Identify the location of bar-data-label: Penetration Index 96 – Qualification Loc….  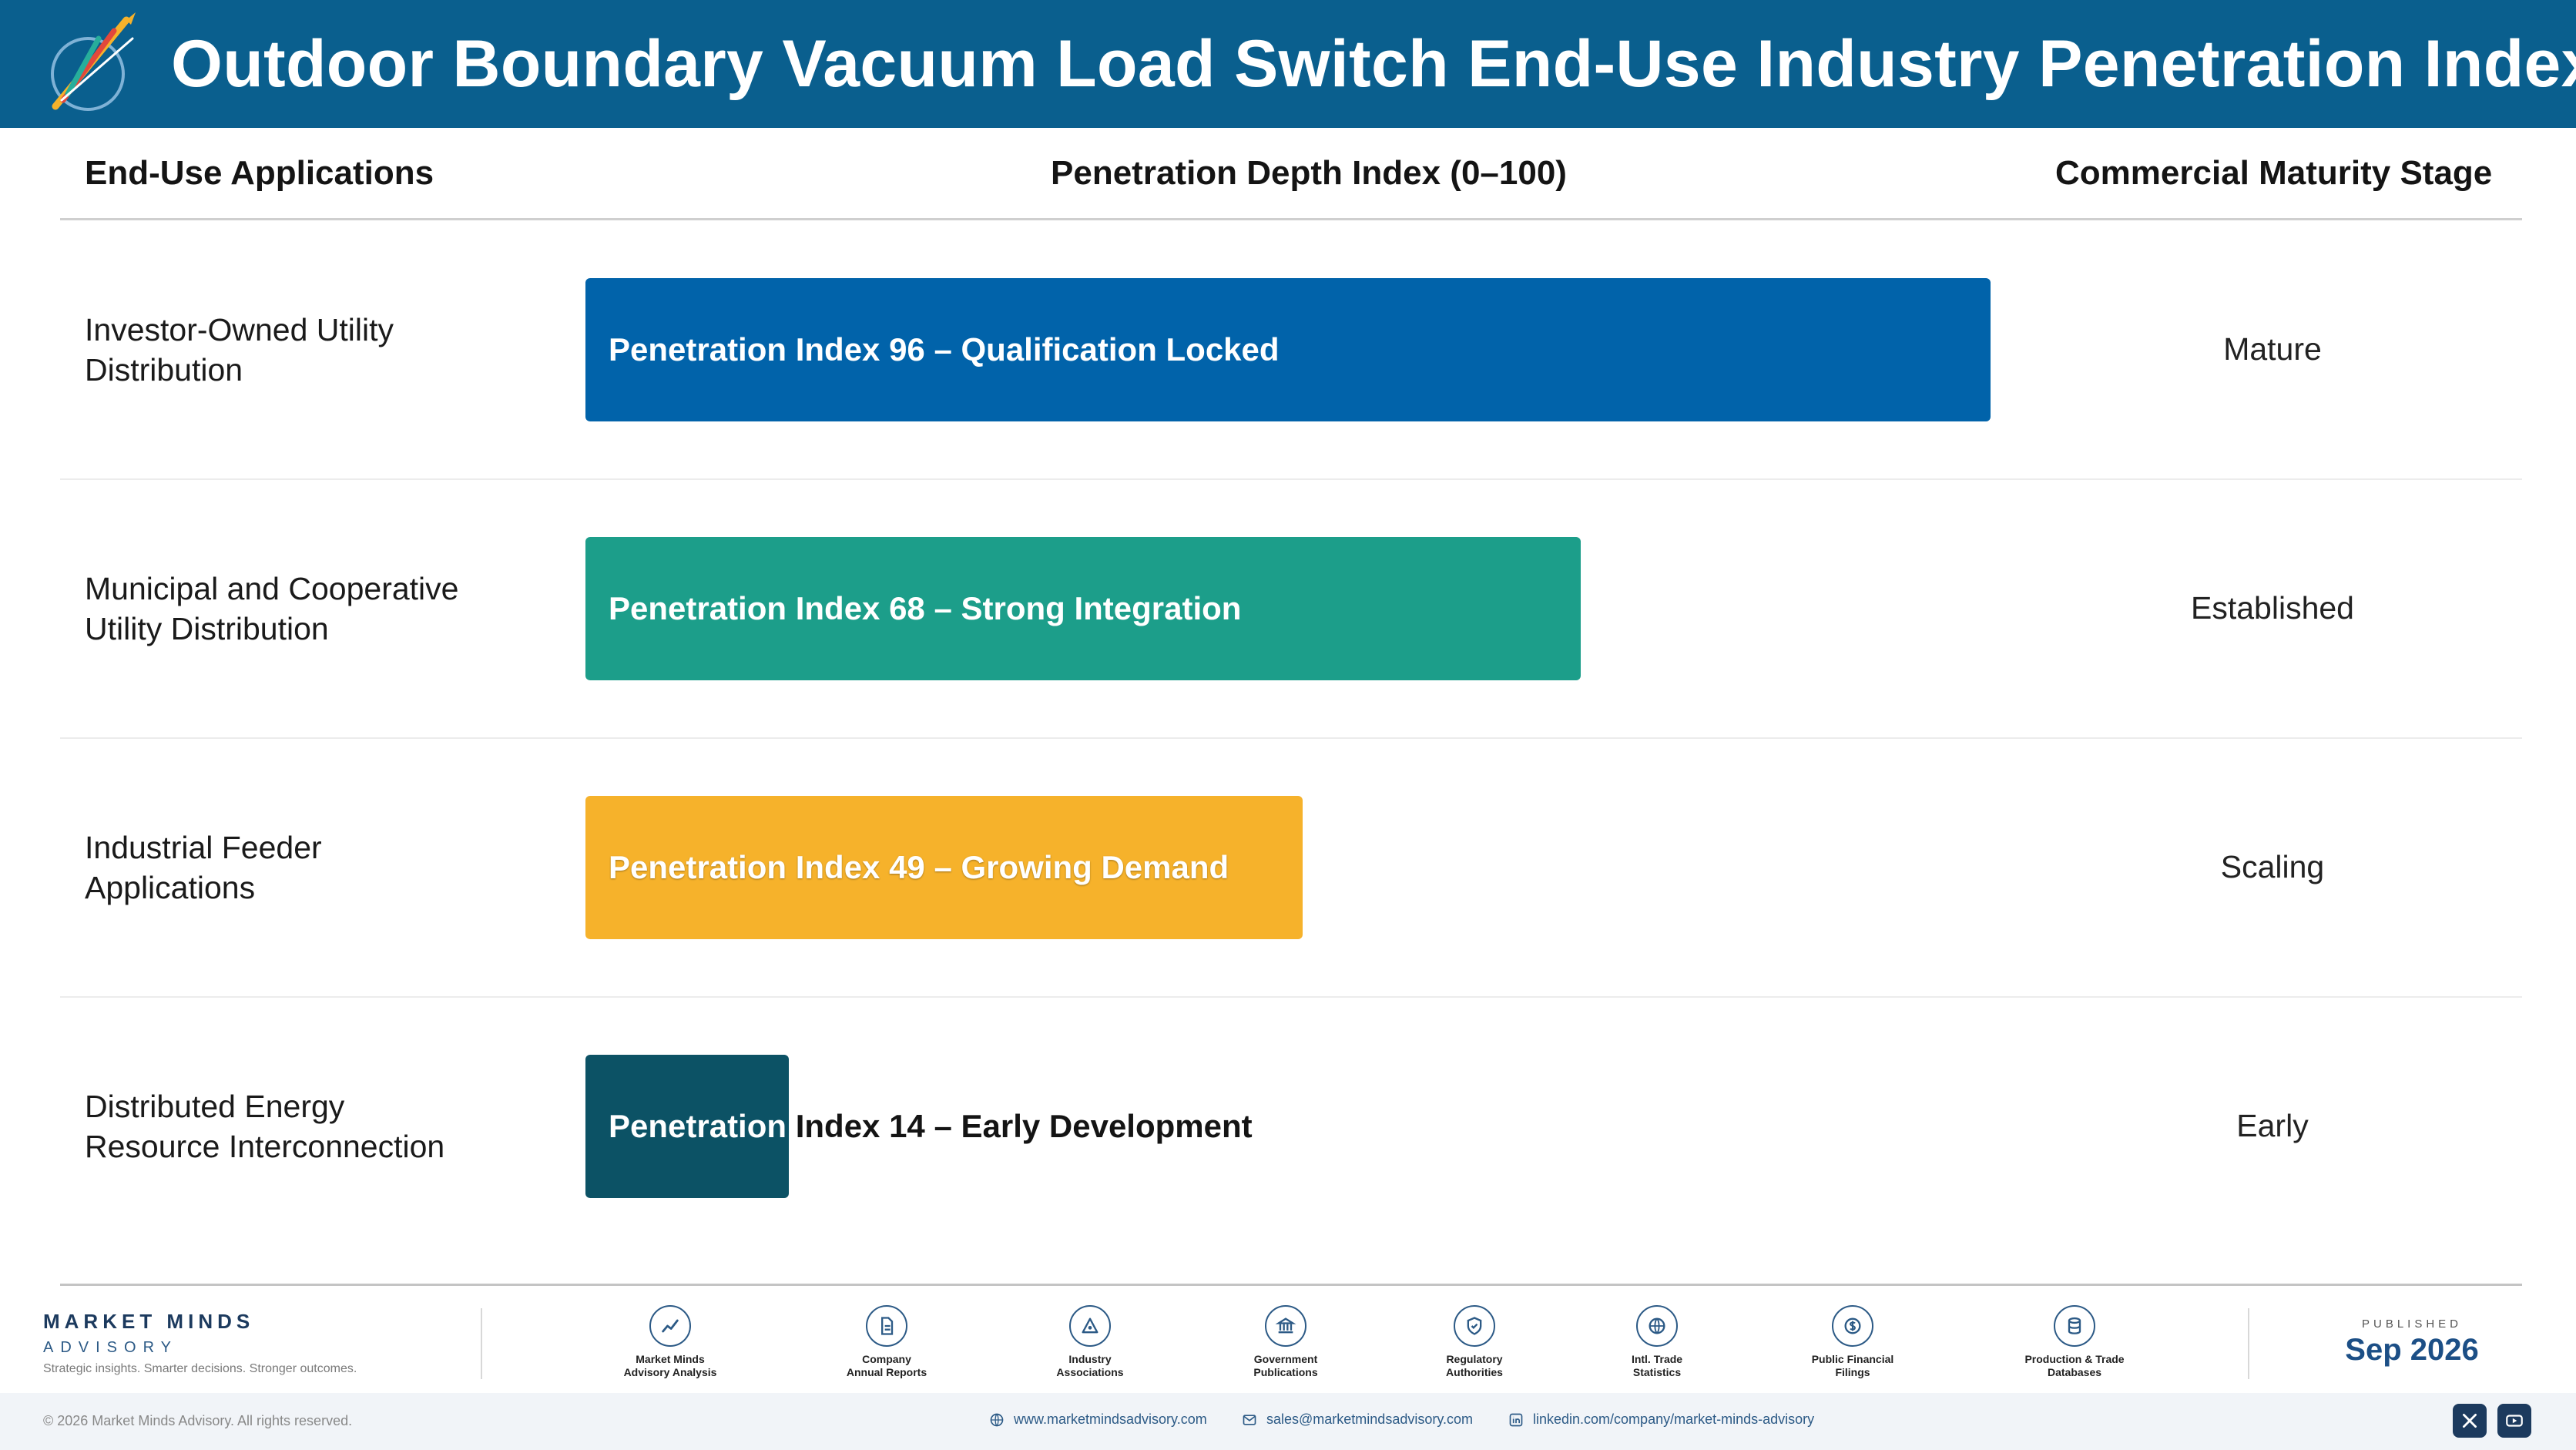
(944, 349).